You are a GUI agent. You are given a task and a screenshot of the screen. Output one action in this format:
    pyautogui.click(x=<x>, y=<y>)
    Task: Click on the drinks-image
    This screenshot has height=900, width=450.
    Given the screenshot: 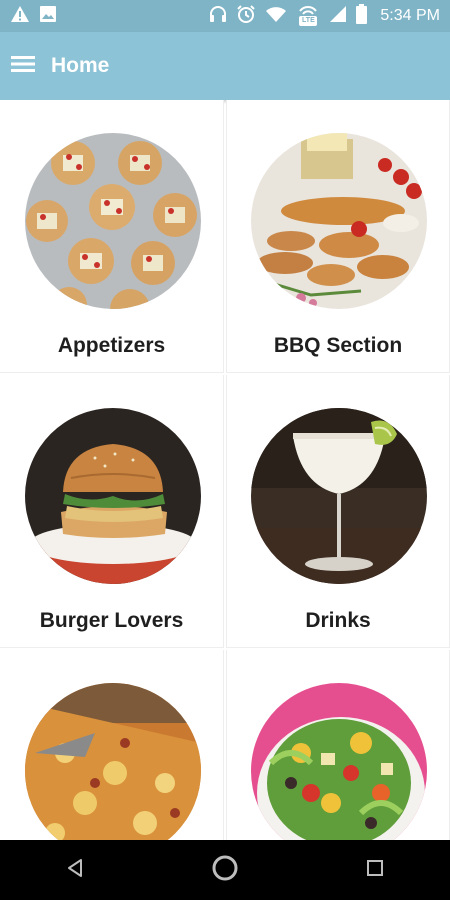 What is the action you would take?
    pyautogui.click(x=339, y=496)
    